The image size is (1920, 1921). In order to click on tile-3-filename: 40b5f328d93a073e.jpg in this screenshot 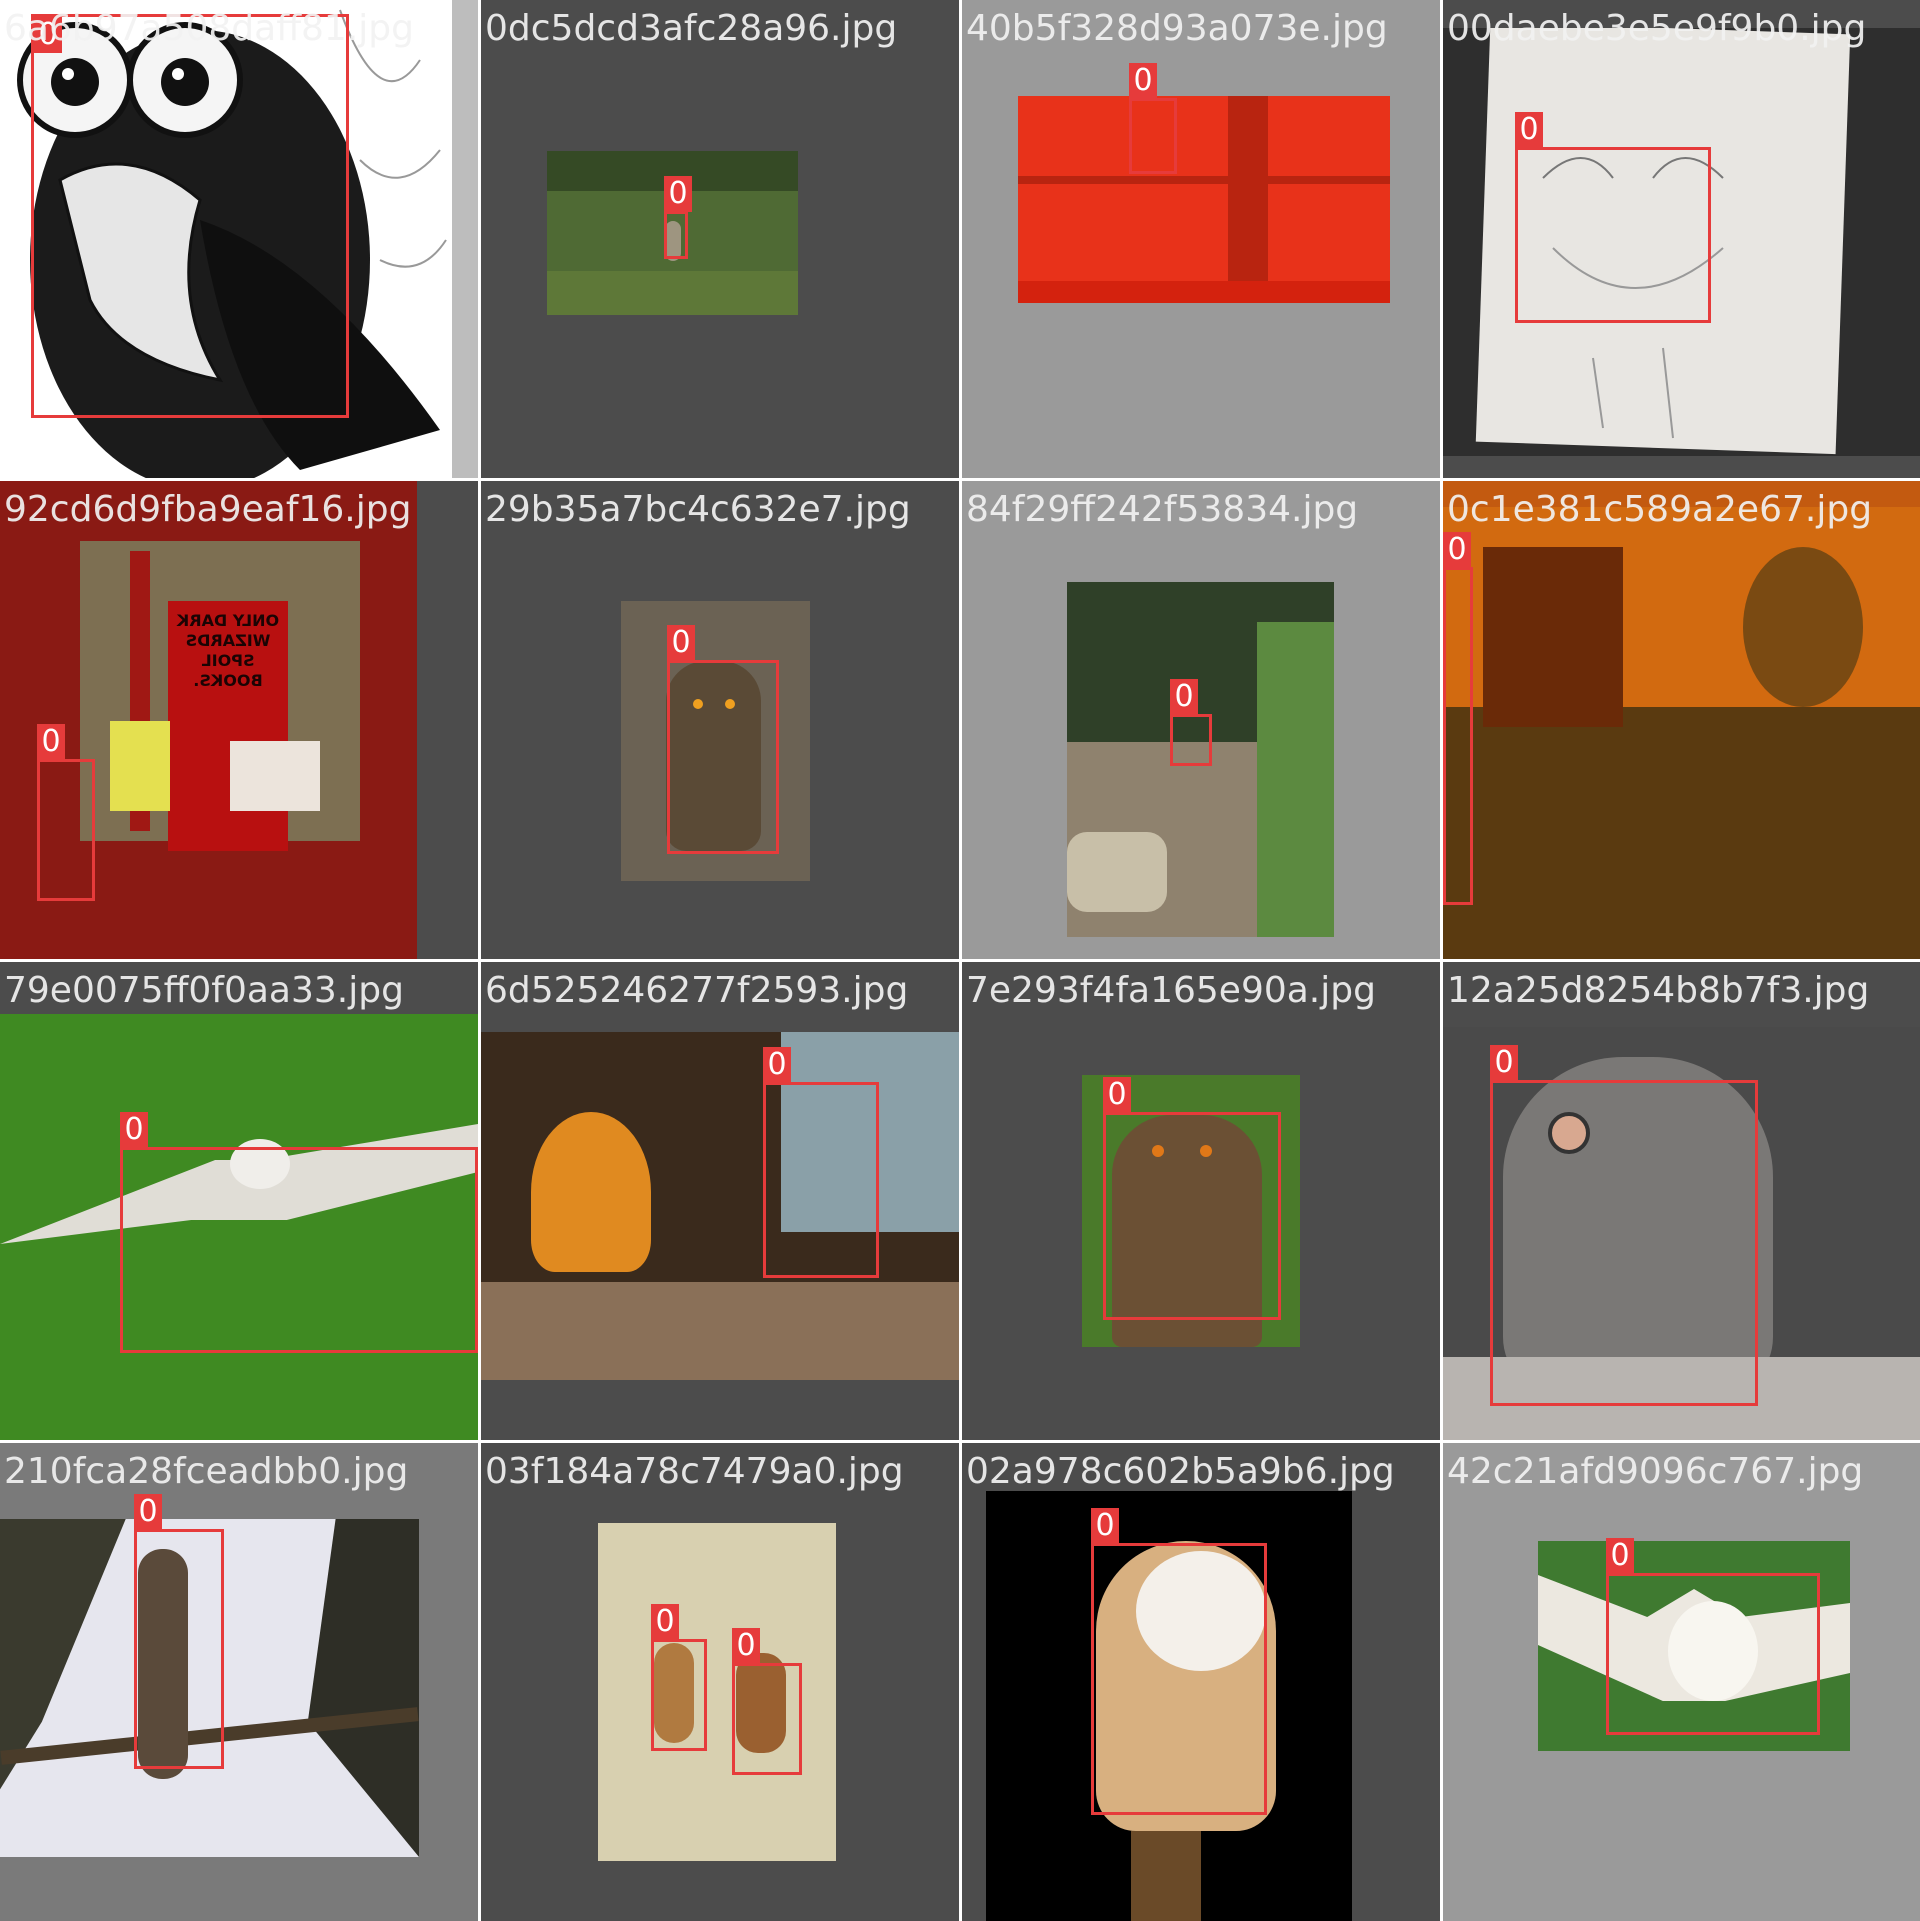, I will do `click(1177, 28)`.